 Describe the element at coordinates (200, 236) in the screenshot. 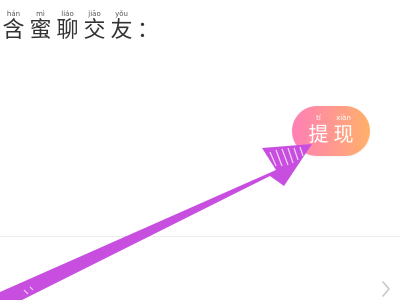

I see `divider` at that location.